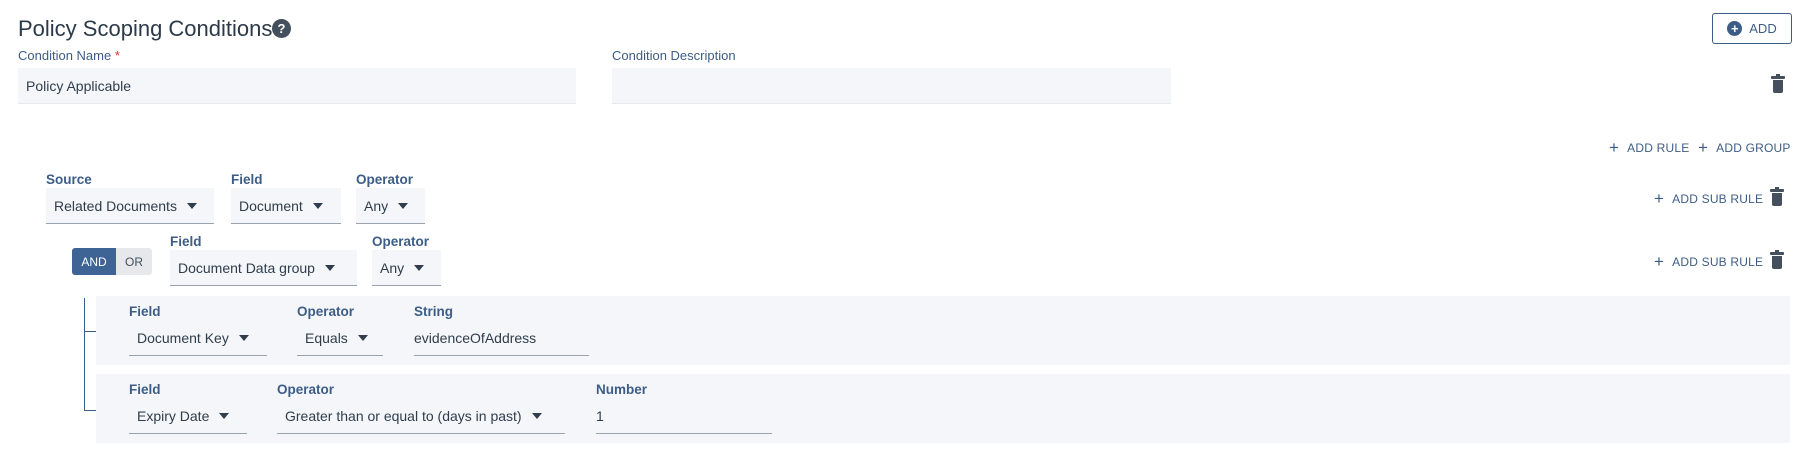  Describe the element at coordinates (130, 206) in the screenshot. I see `source-select: Related Documents` at that location.